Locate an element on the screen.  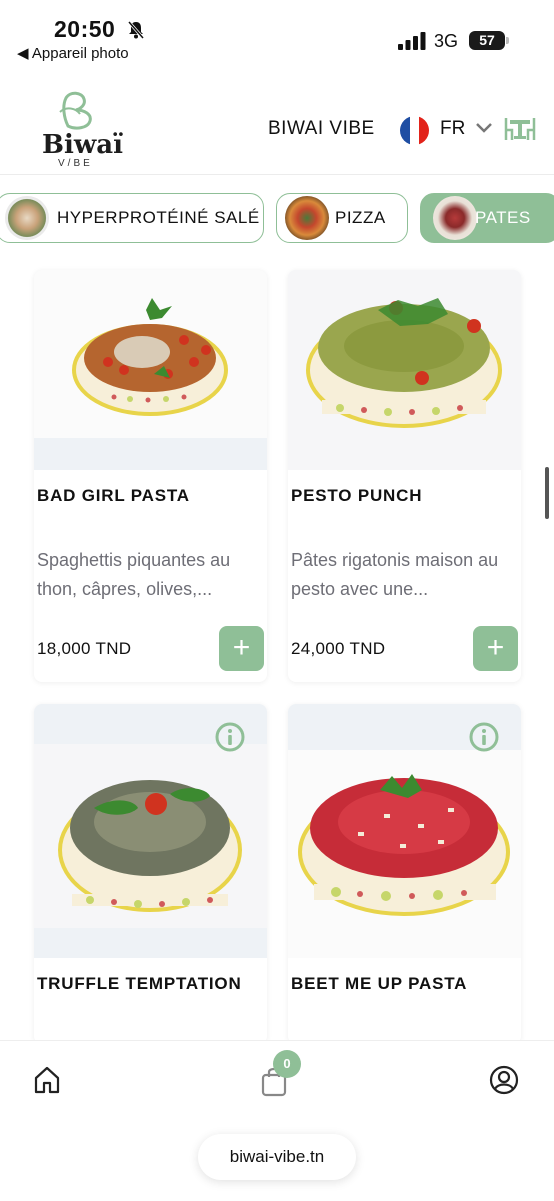
home-icon is located at coordinates (47, 1080).